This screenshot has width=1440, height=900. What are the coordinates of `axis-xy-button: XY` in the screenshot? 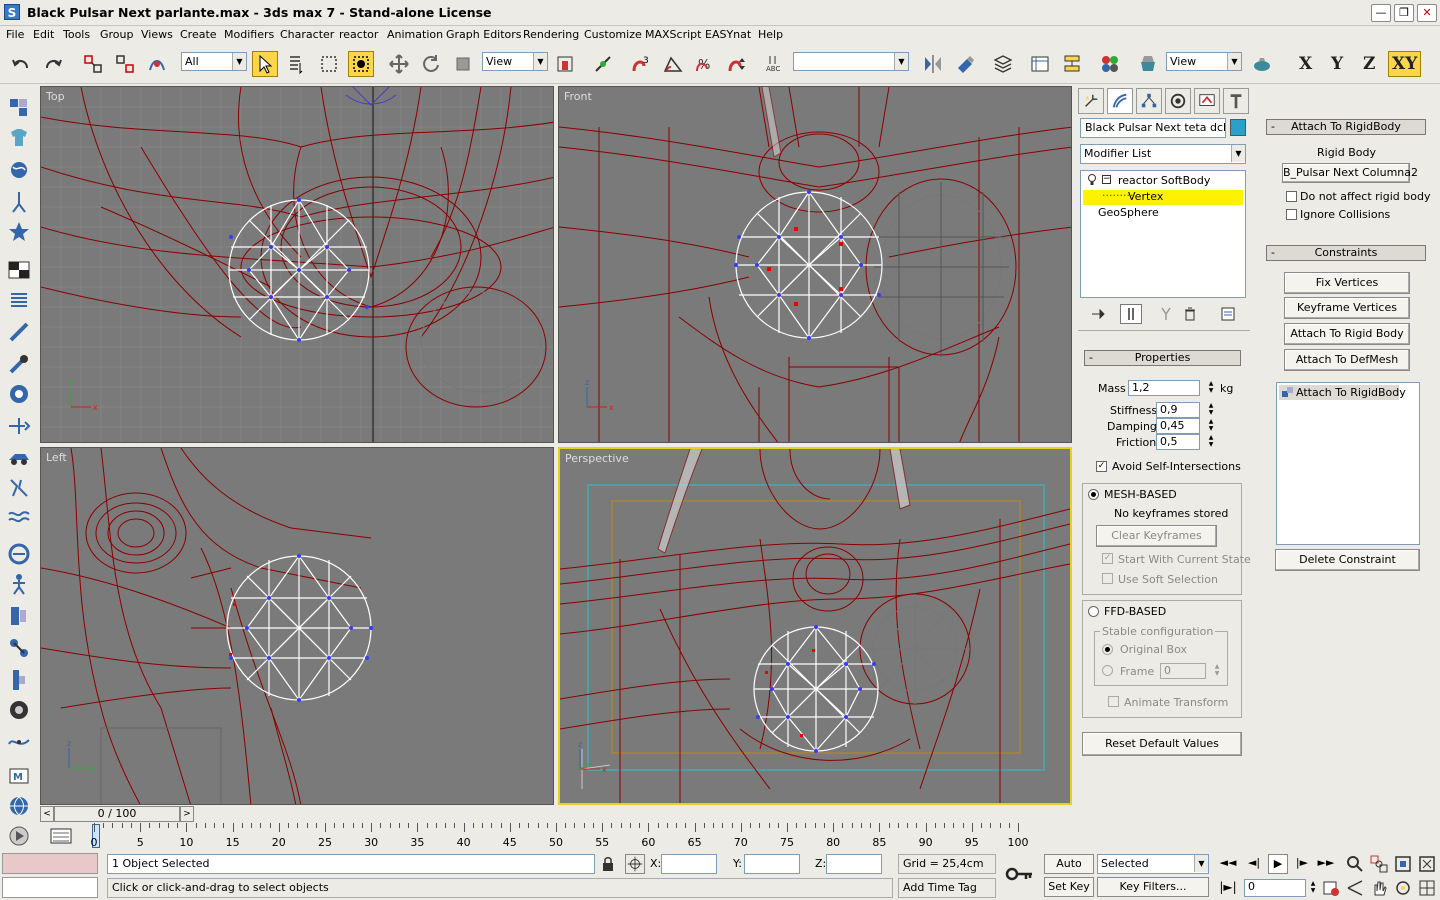 It's located at (1405, 64).